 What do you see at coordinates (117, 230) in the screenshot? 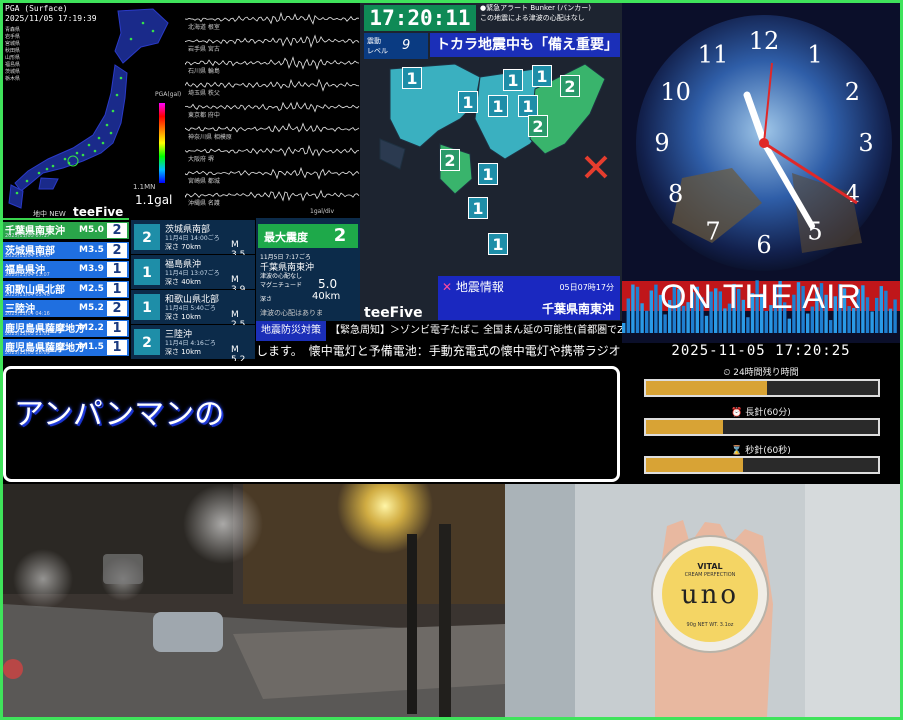
I see `quake-shindo: 2` at bounding box center [117, 230].